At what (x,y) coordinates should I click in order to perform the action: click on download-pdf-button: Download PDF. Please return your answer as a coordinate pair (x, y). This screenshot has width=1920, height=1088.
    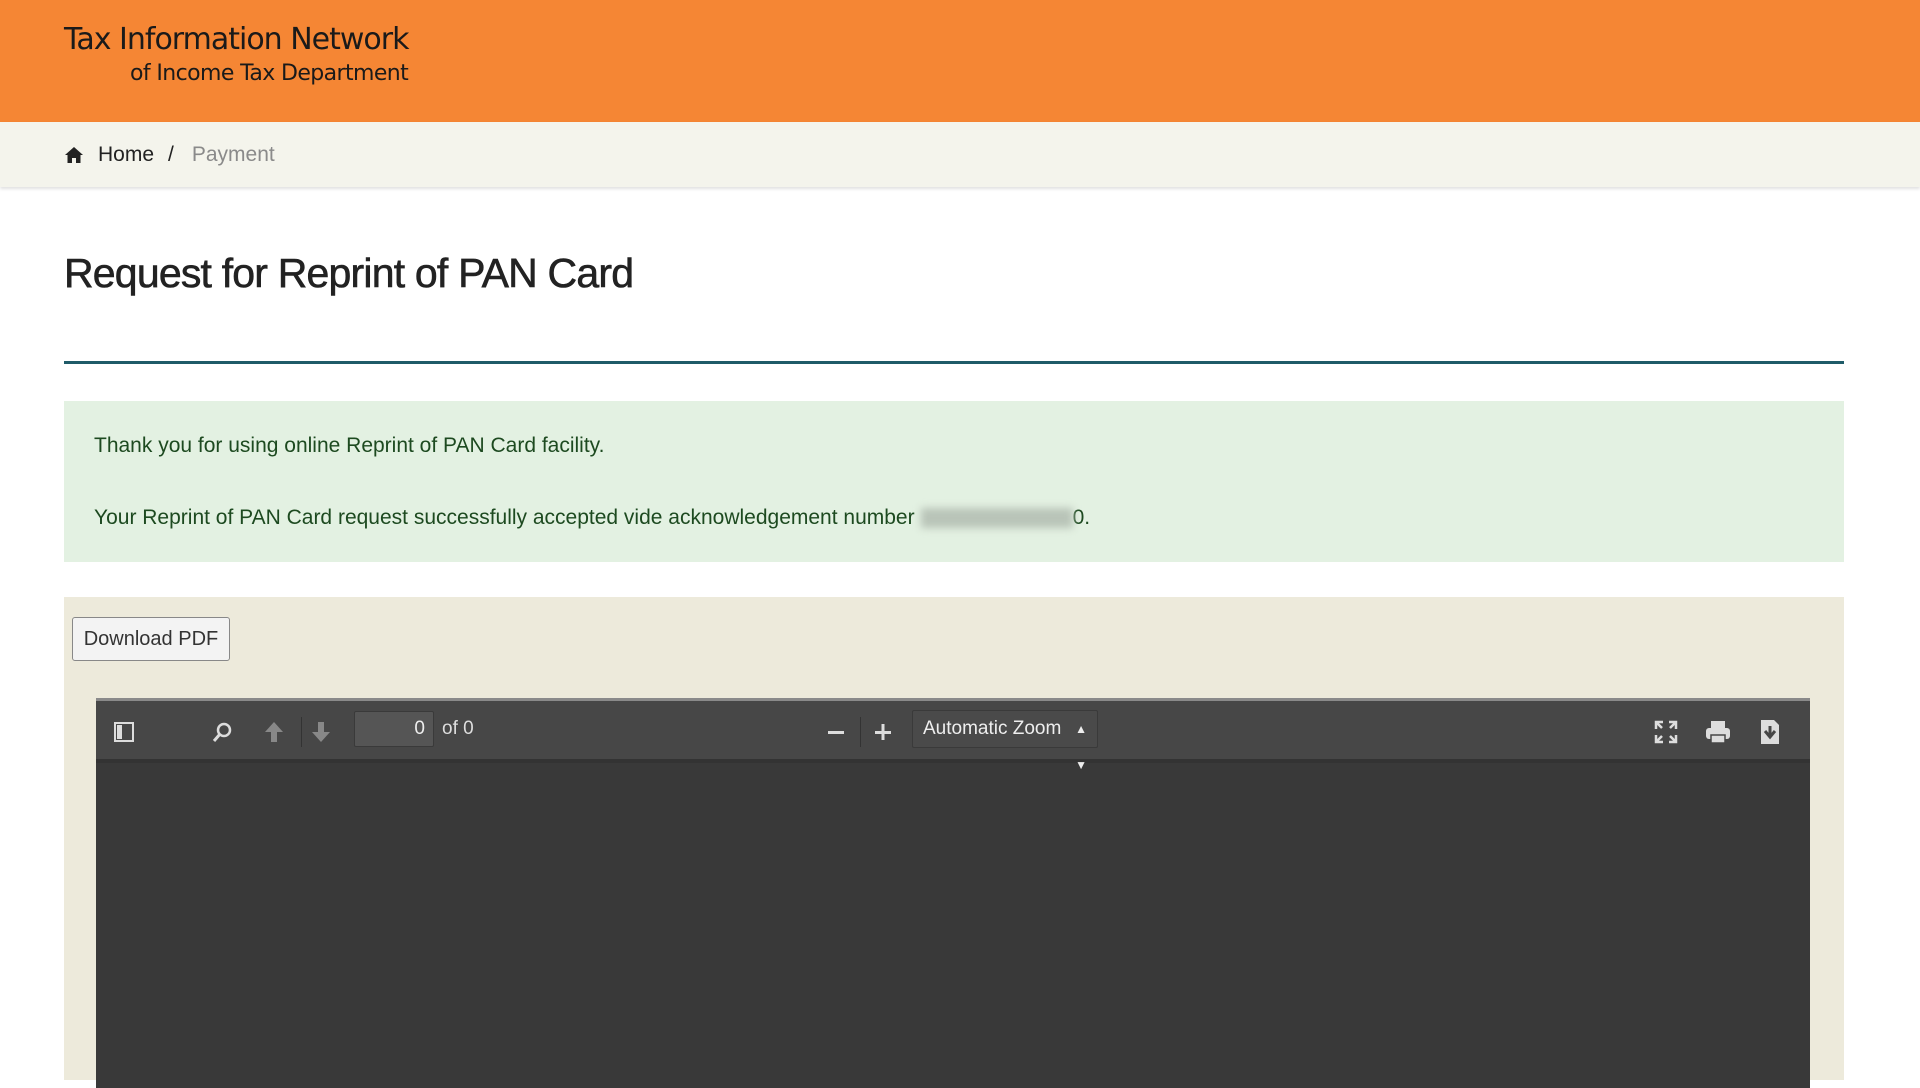
    Looking at the image, I should click on (151, 639).